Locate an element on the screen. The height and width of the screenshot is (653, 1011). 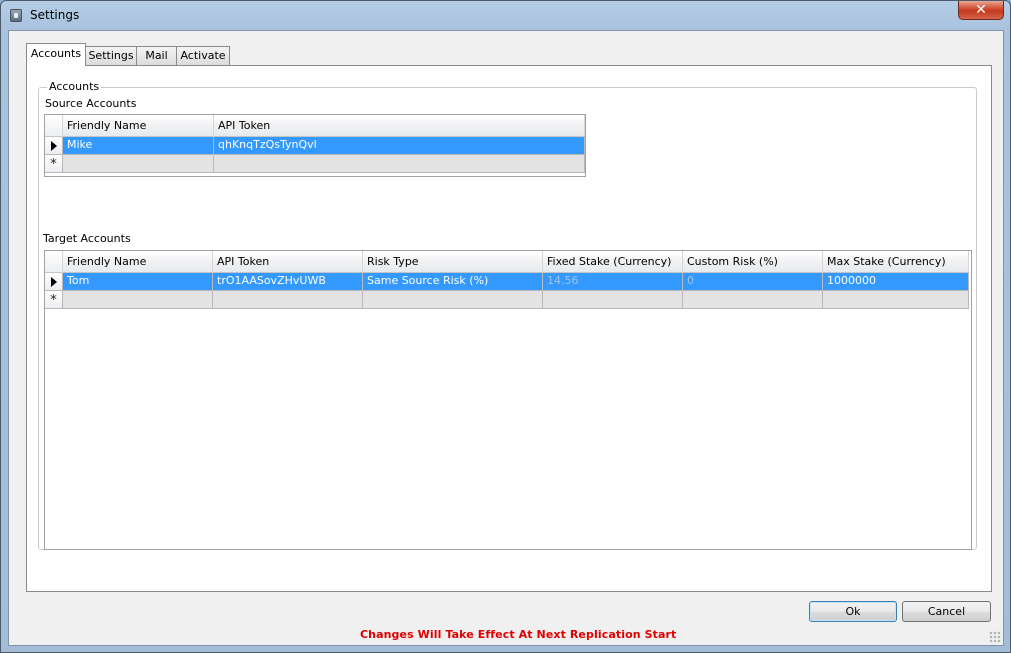
close-button: ✕ is located at coordinates (981, 10).